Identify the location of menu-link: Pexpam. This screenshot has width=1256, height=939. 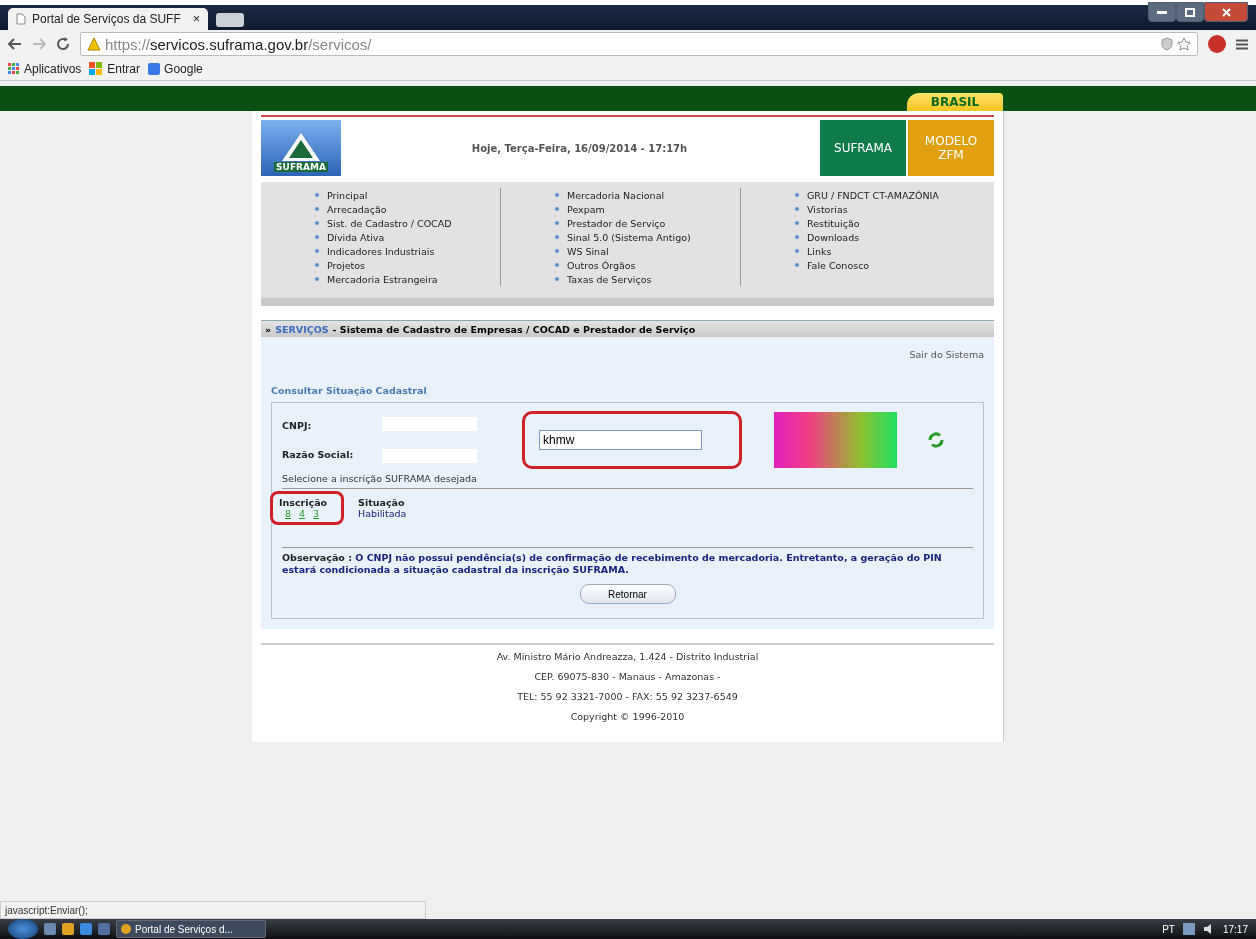
(586, 209).